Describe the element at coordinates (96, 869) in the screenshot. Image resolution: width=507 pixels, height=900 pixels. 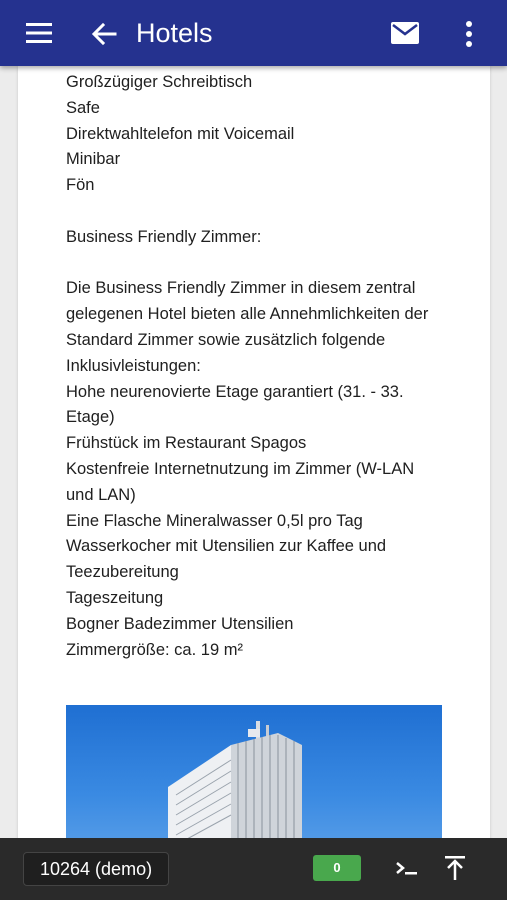
I see `account-selector: 10264 (demo)` at that location.